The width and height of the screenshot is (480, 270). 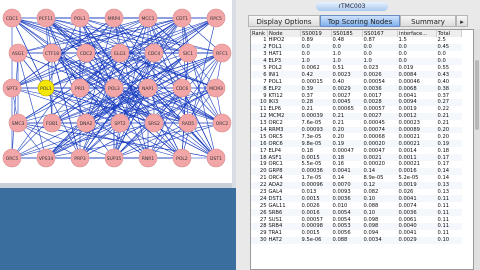 I want to click on table-row: 19 ORC1 5.5e-05 0.16 0.00020 0.00021 0.17, so click(x=356, y=164).